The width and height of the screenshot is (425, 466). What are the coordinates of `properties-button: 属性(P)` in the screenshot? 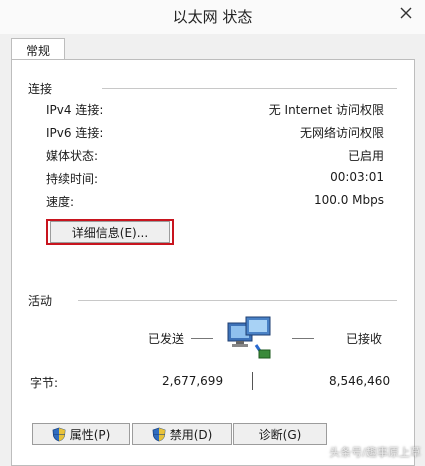 It's located at (81, 434).